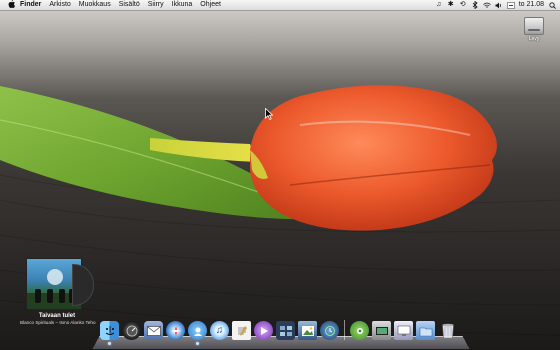 This screenshot has height=350, width=560. I want to click on dashboard-icon, so click(131, 330).